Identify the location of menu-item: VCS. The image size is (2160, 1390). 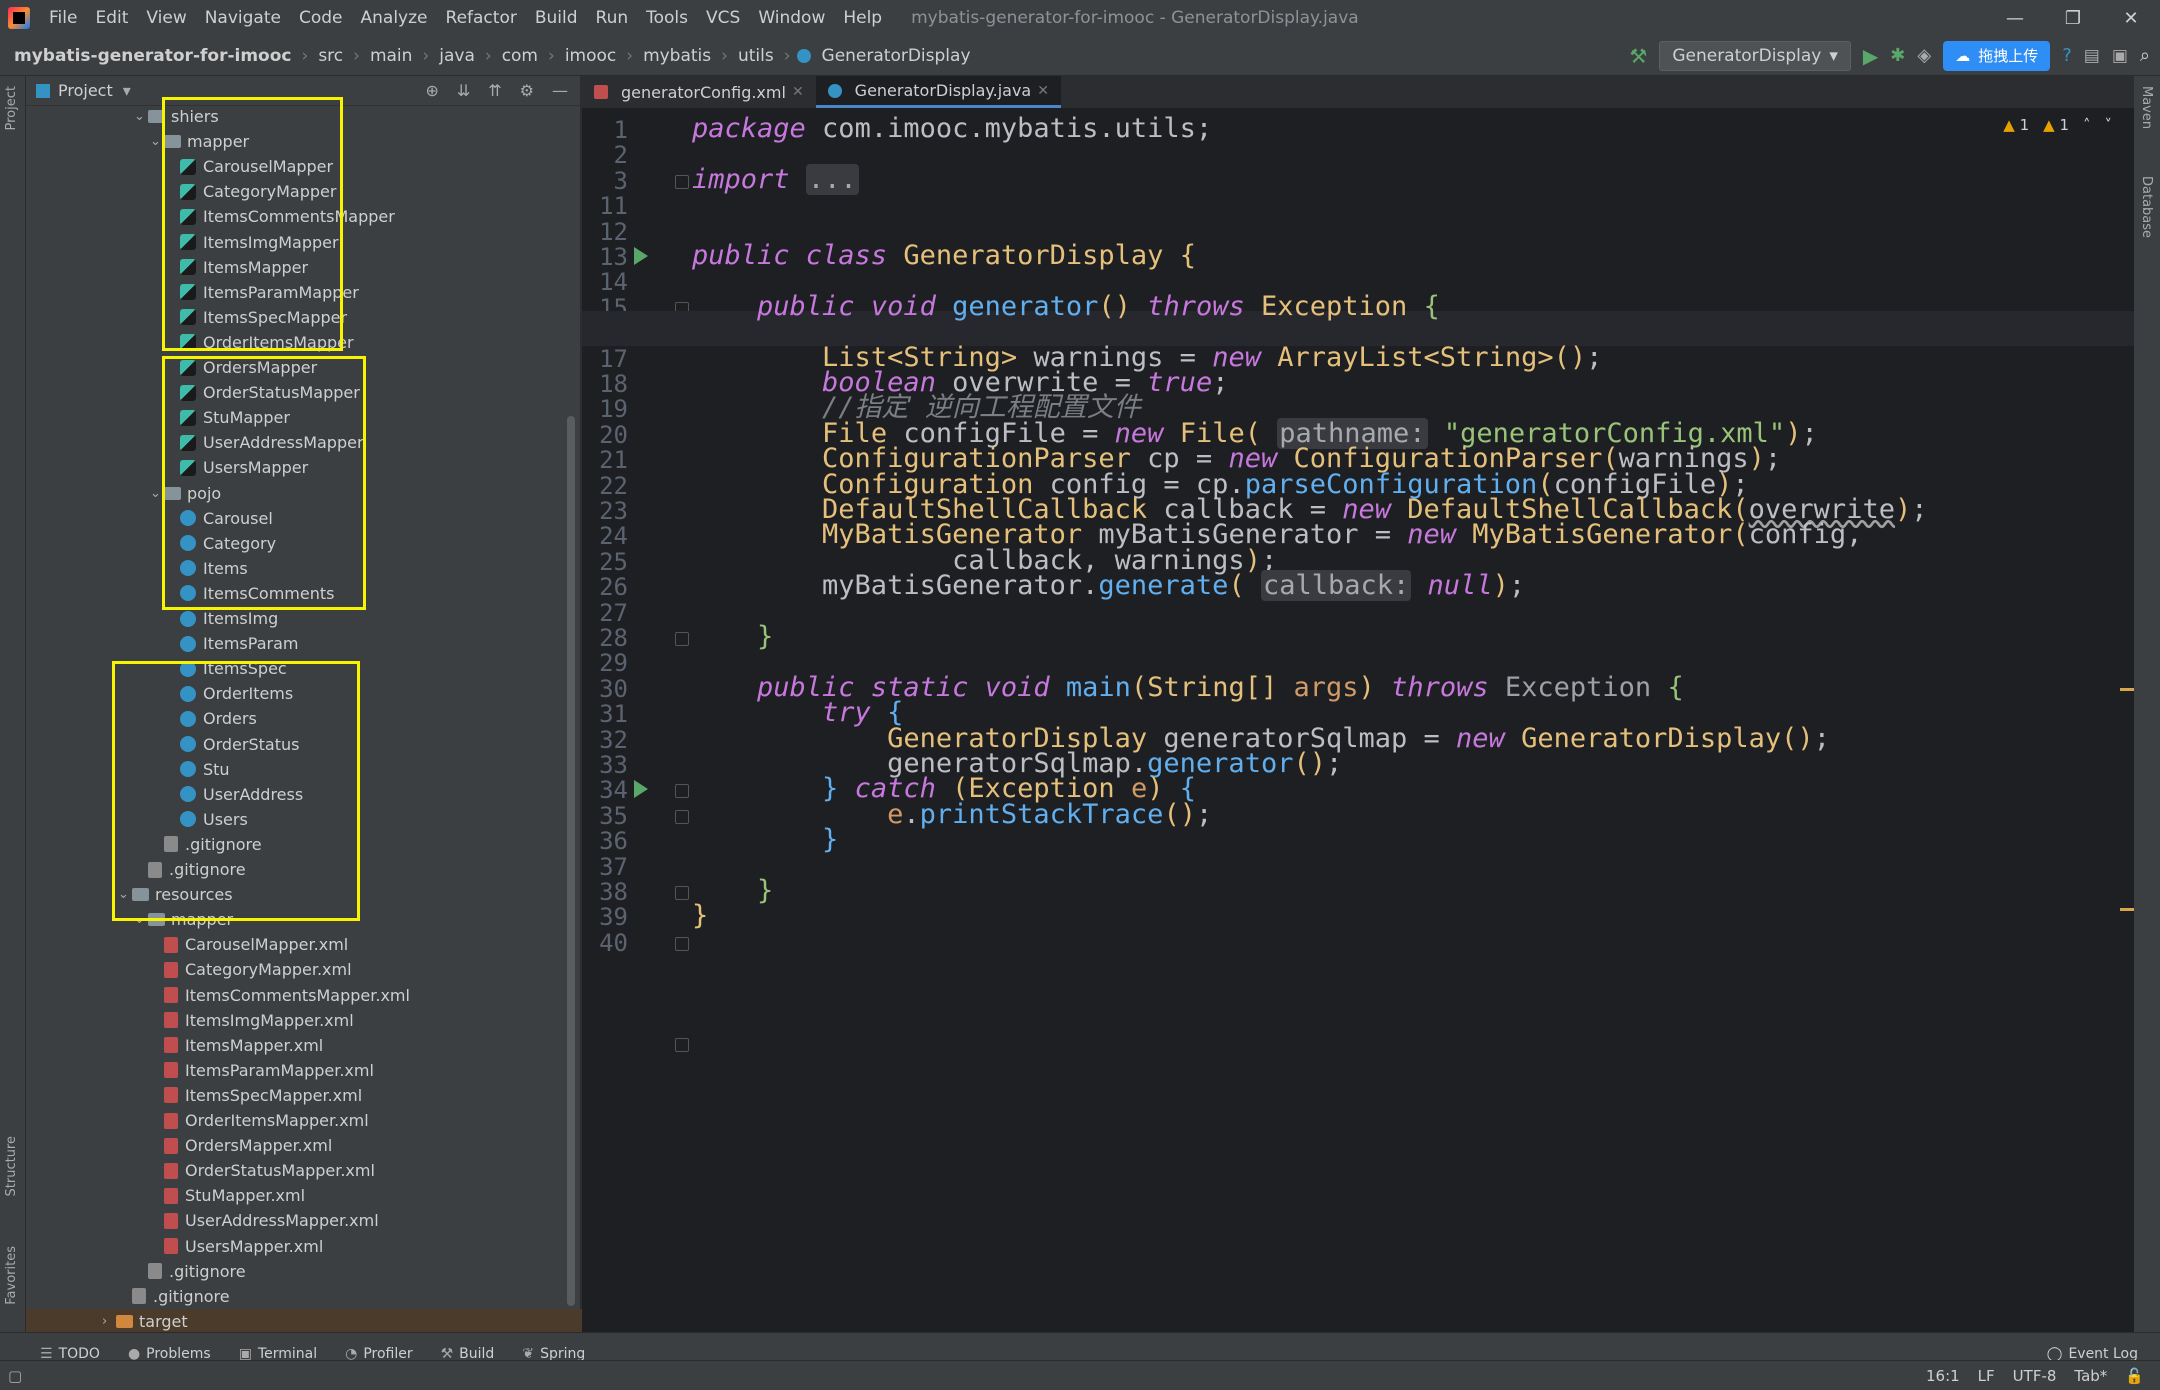
(723, 18).